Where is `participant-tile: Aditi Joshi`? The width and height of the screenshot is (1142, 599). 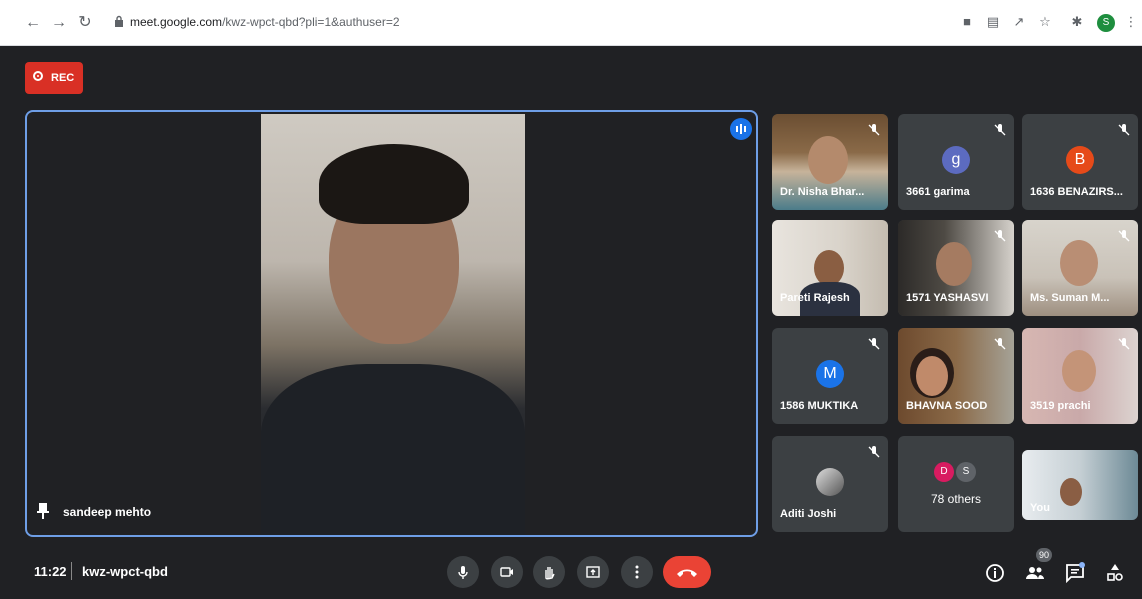 participant-tile: Aditi Joshi is located at coordinates (830, 484).